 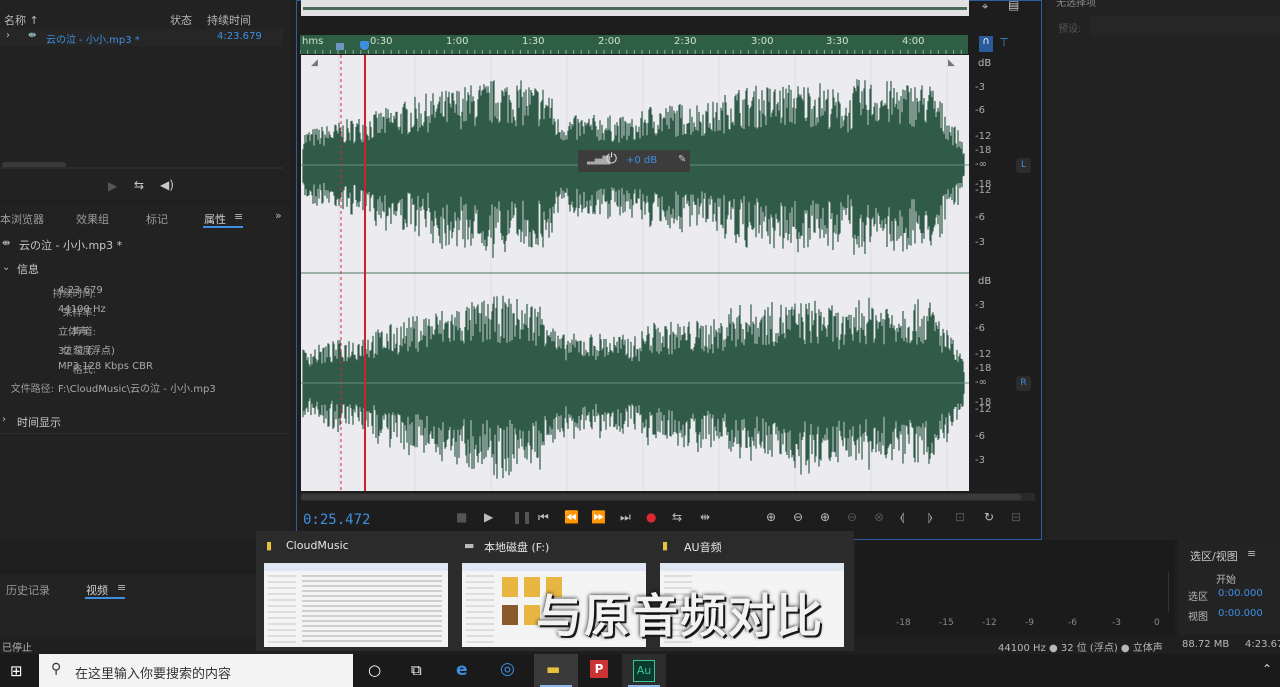 What do you see at coordinates (522, 517) in the screenshot?
I see `pause-icon: ❚❚` at bounding box center [522, 517].